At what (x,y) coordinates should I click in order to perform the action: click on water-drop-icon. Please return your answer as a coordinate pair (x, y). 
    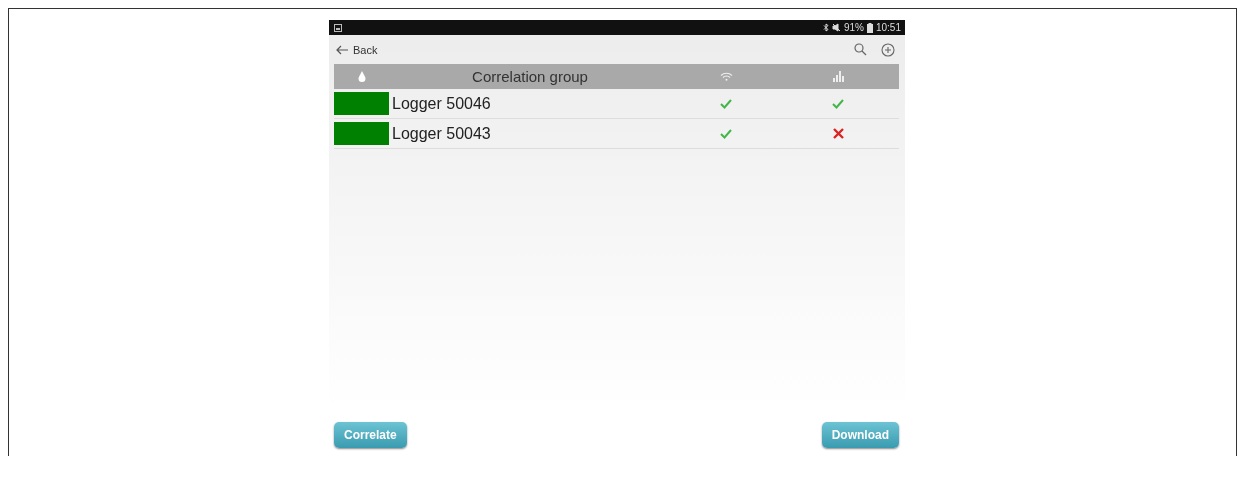
    Looking at the image, I should click on (362, 76).